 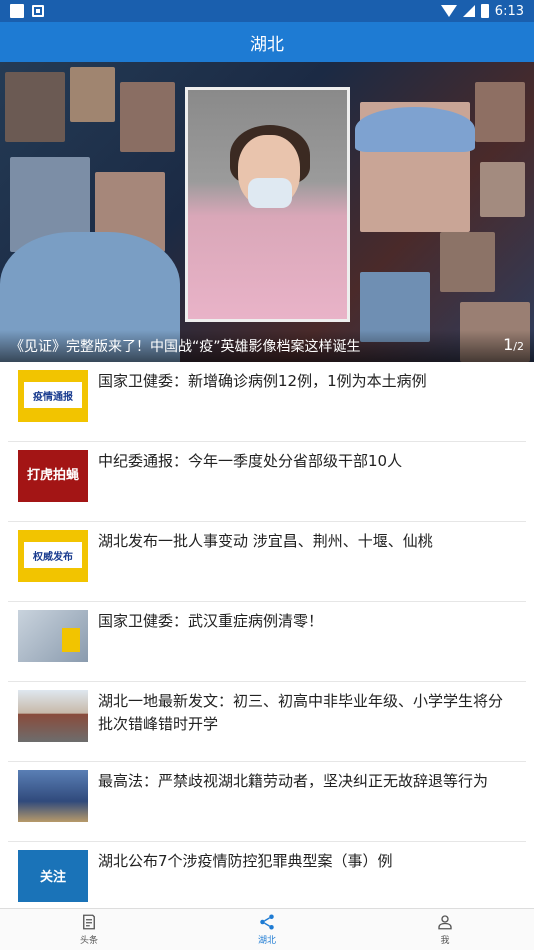 I want to click on app-bar: 湖北, so click(x=267, y=42).